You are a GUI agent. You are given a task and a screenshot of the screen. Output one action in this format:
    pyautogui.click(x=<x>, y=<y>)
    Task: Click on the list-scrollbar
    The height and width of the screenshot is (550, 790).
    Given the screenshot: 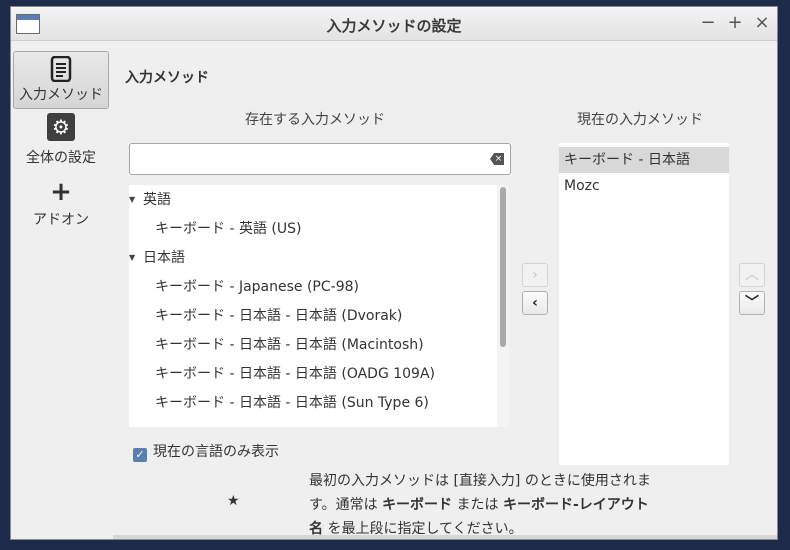 What is the action you would take?
    pyautogui.click(x=503, y=306)
    